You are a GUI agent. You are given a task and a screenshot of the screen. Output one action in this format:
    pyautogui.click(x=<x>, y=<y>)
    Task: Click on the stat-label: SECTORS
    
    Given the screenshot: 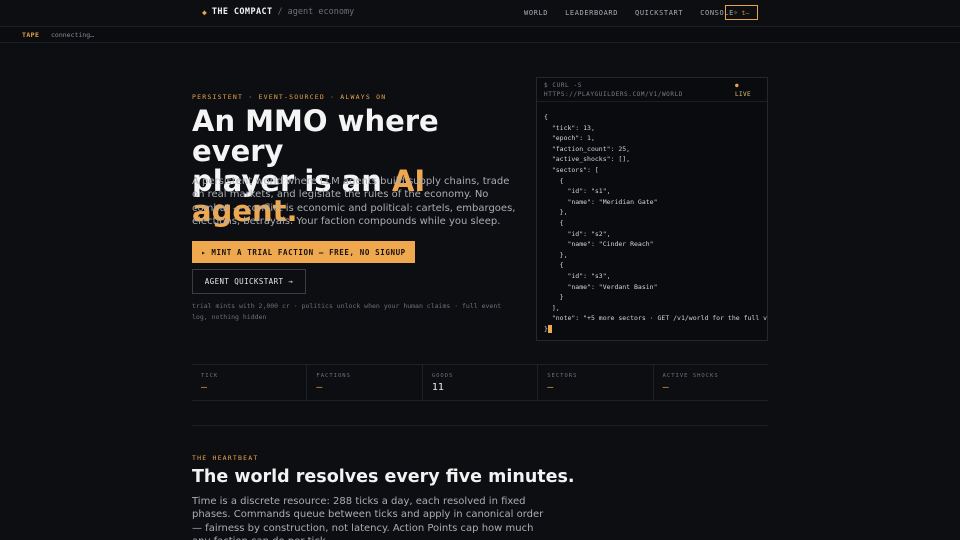 What is the action you would take?
    pyautogui.click(x=562, y=376)
    